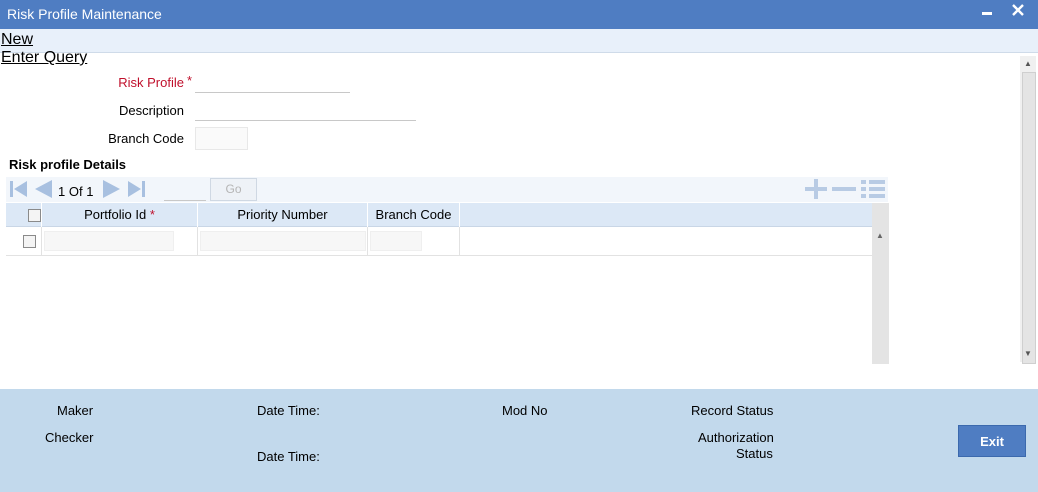 This screenshot has height=492, width=1038. I want to click on go-button: Go, so click(233, 189).